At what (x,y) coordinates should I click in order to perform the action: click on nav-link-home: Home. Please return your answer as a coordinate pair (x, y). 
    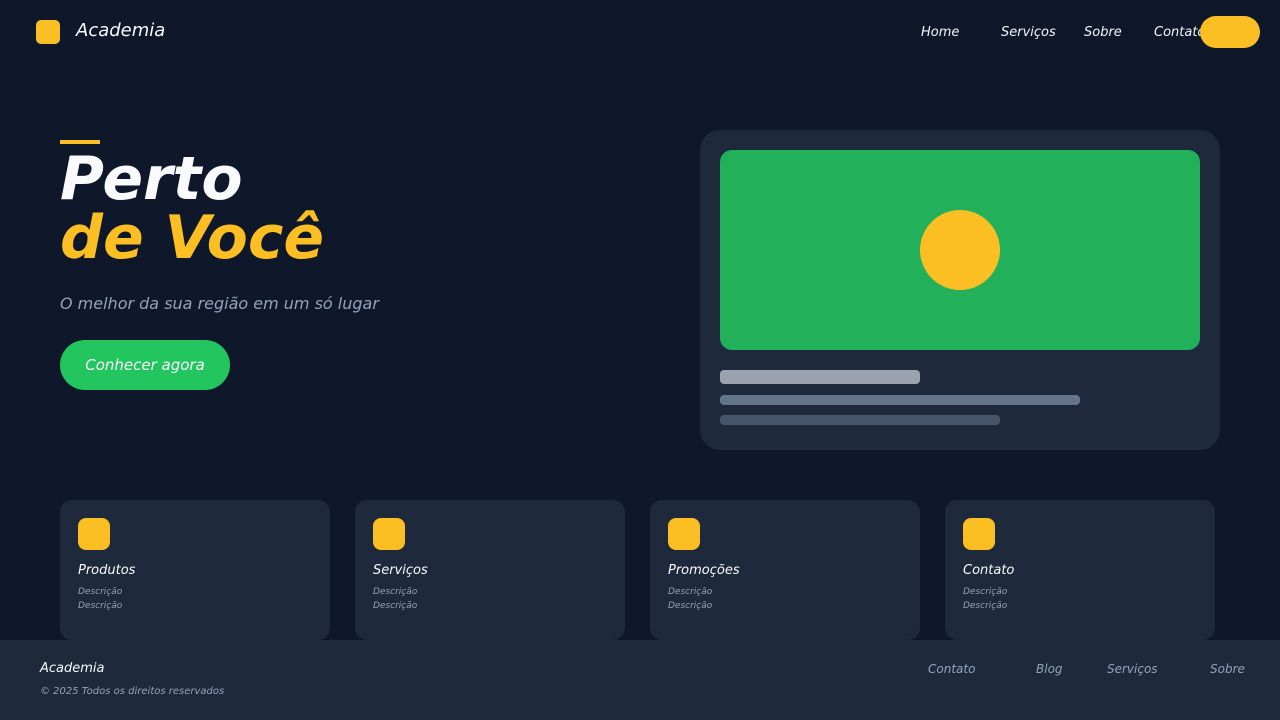
    Looking at the image, I should click on (940, 32).